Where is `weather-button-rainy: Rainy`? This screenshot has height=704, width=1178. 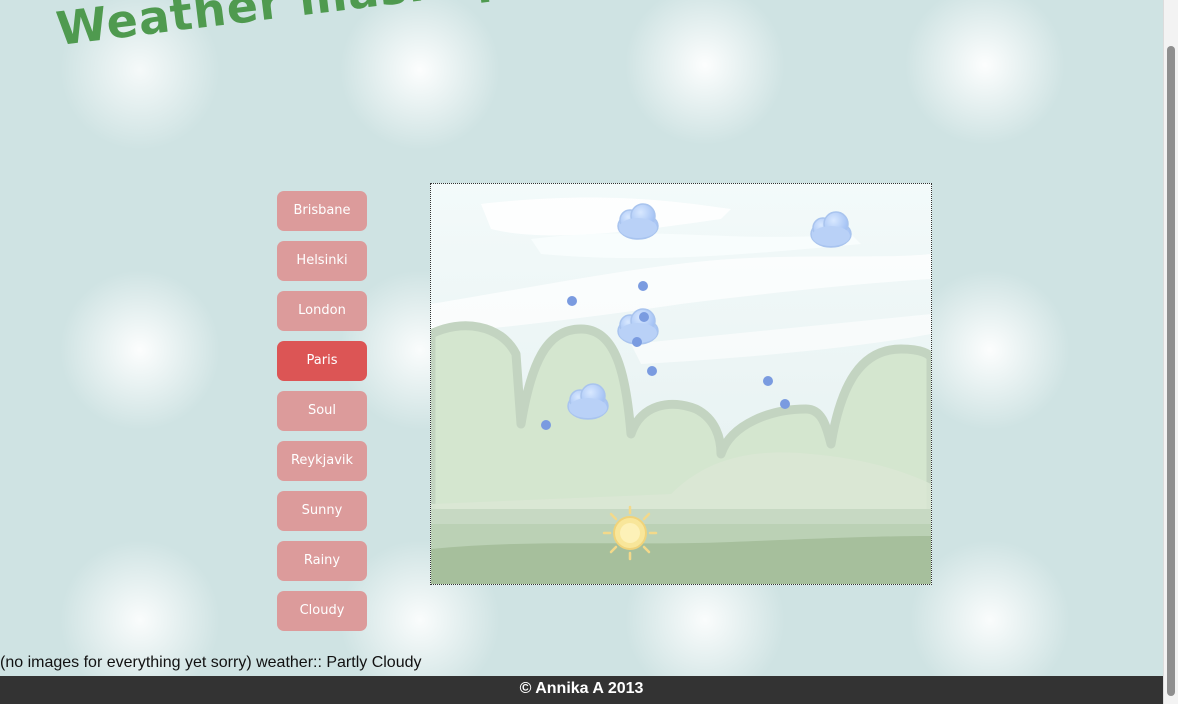
weather-button-rainy: Rainy is located at coordinates (322, 561).